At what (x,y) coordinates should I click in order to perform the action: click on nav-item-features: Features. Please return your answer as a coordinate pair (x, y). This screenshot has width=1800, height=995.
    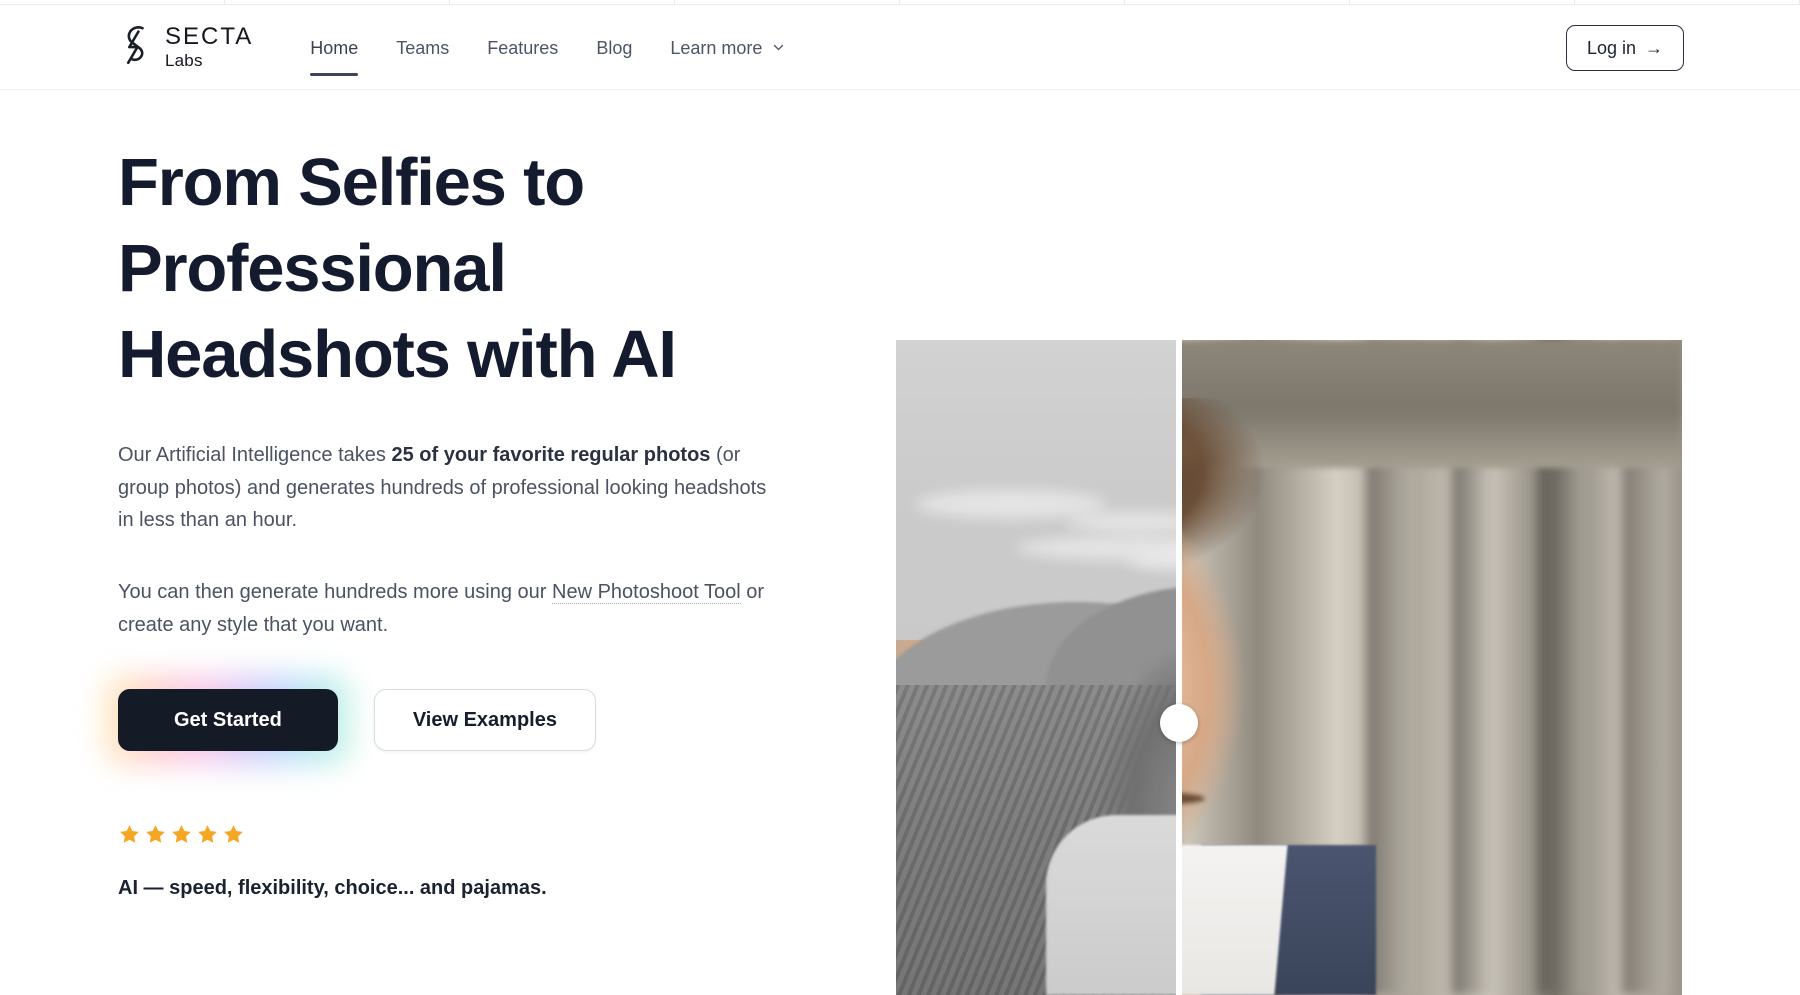
    Looking at the image, I should click on (522, 48).